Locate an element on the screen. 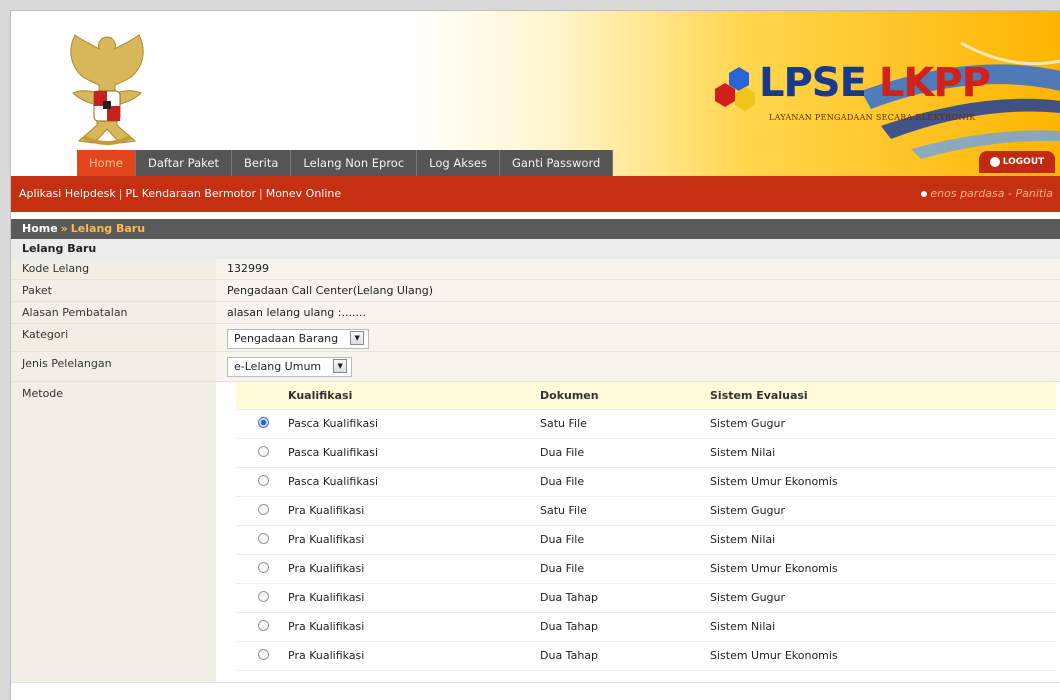 This screenshot has width=1060, height=700. breadcrumb-current: Lelang Baru is located at coordinates (108, 228).